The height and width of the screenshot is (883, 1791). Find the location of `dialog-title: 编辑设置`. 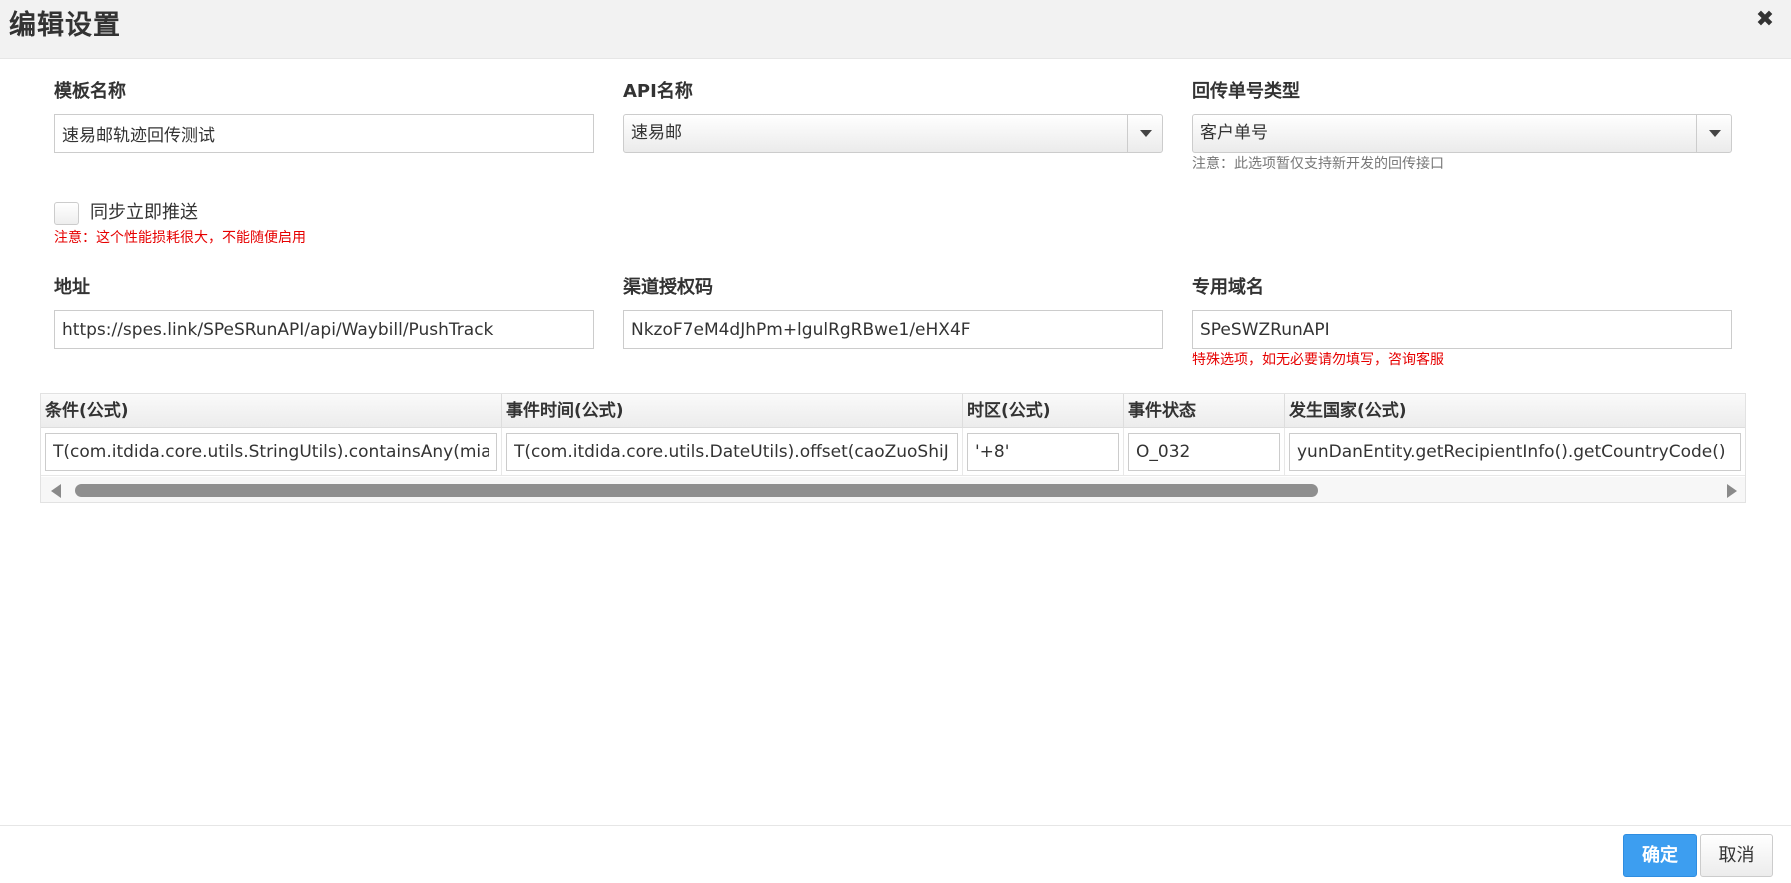

dialog-title: 编辑设置 is located at coordinates (65, 25).